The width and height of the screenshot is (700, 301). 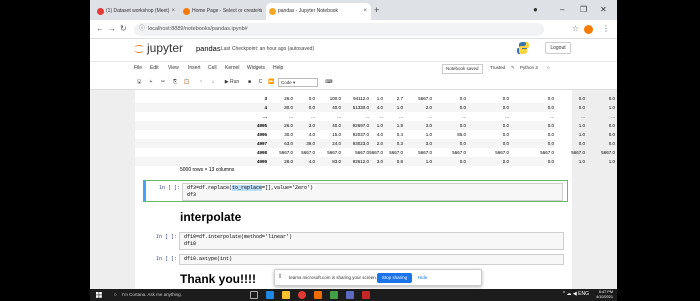 What do you see at coordinates (187, 82) in the screenshot?
I see `paste-icon: 📋` at bounding box center [187, 82].